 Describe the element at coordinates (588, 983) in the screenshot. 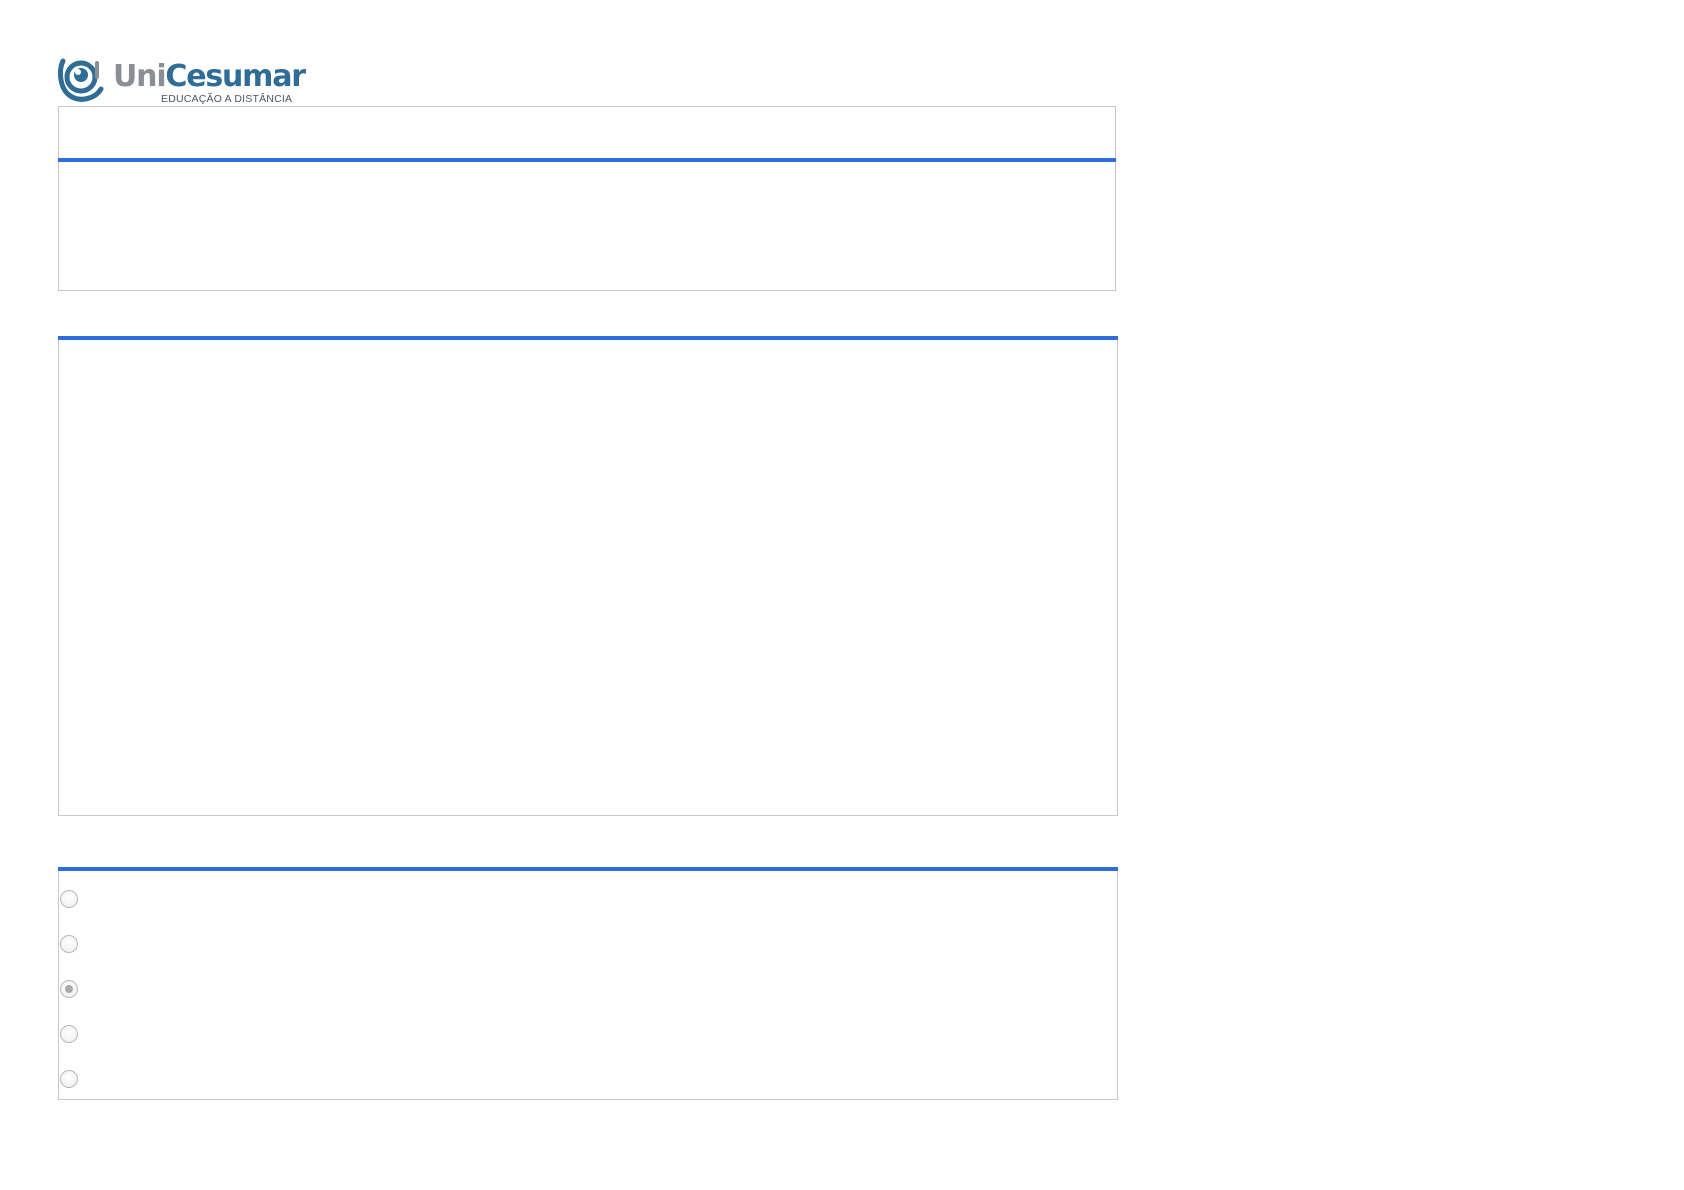

I see `answer-options-panel` at that location.